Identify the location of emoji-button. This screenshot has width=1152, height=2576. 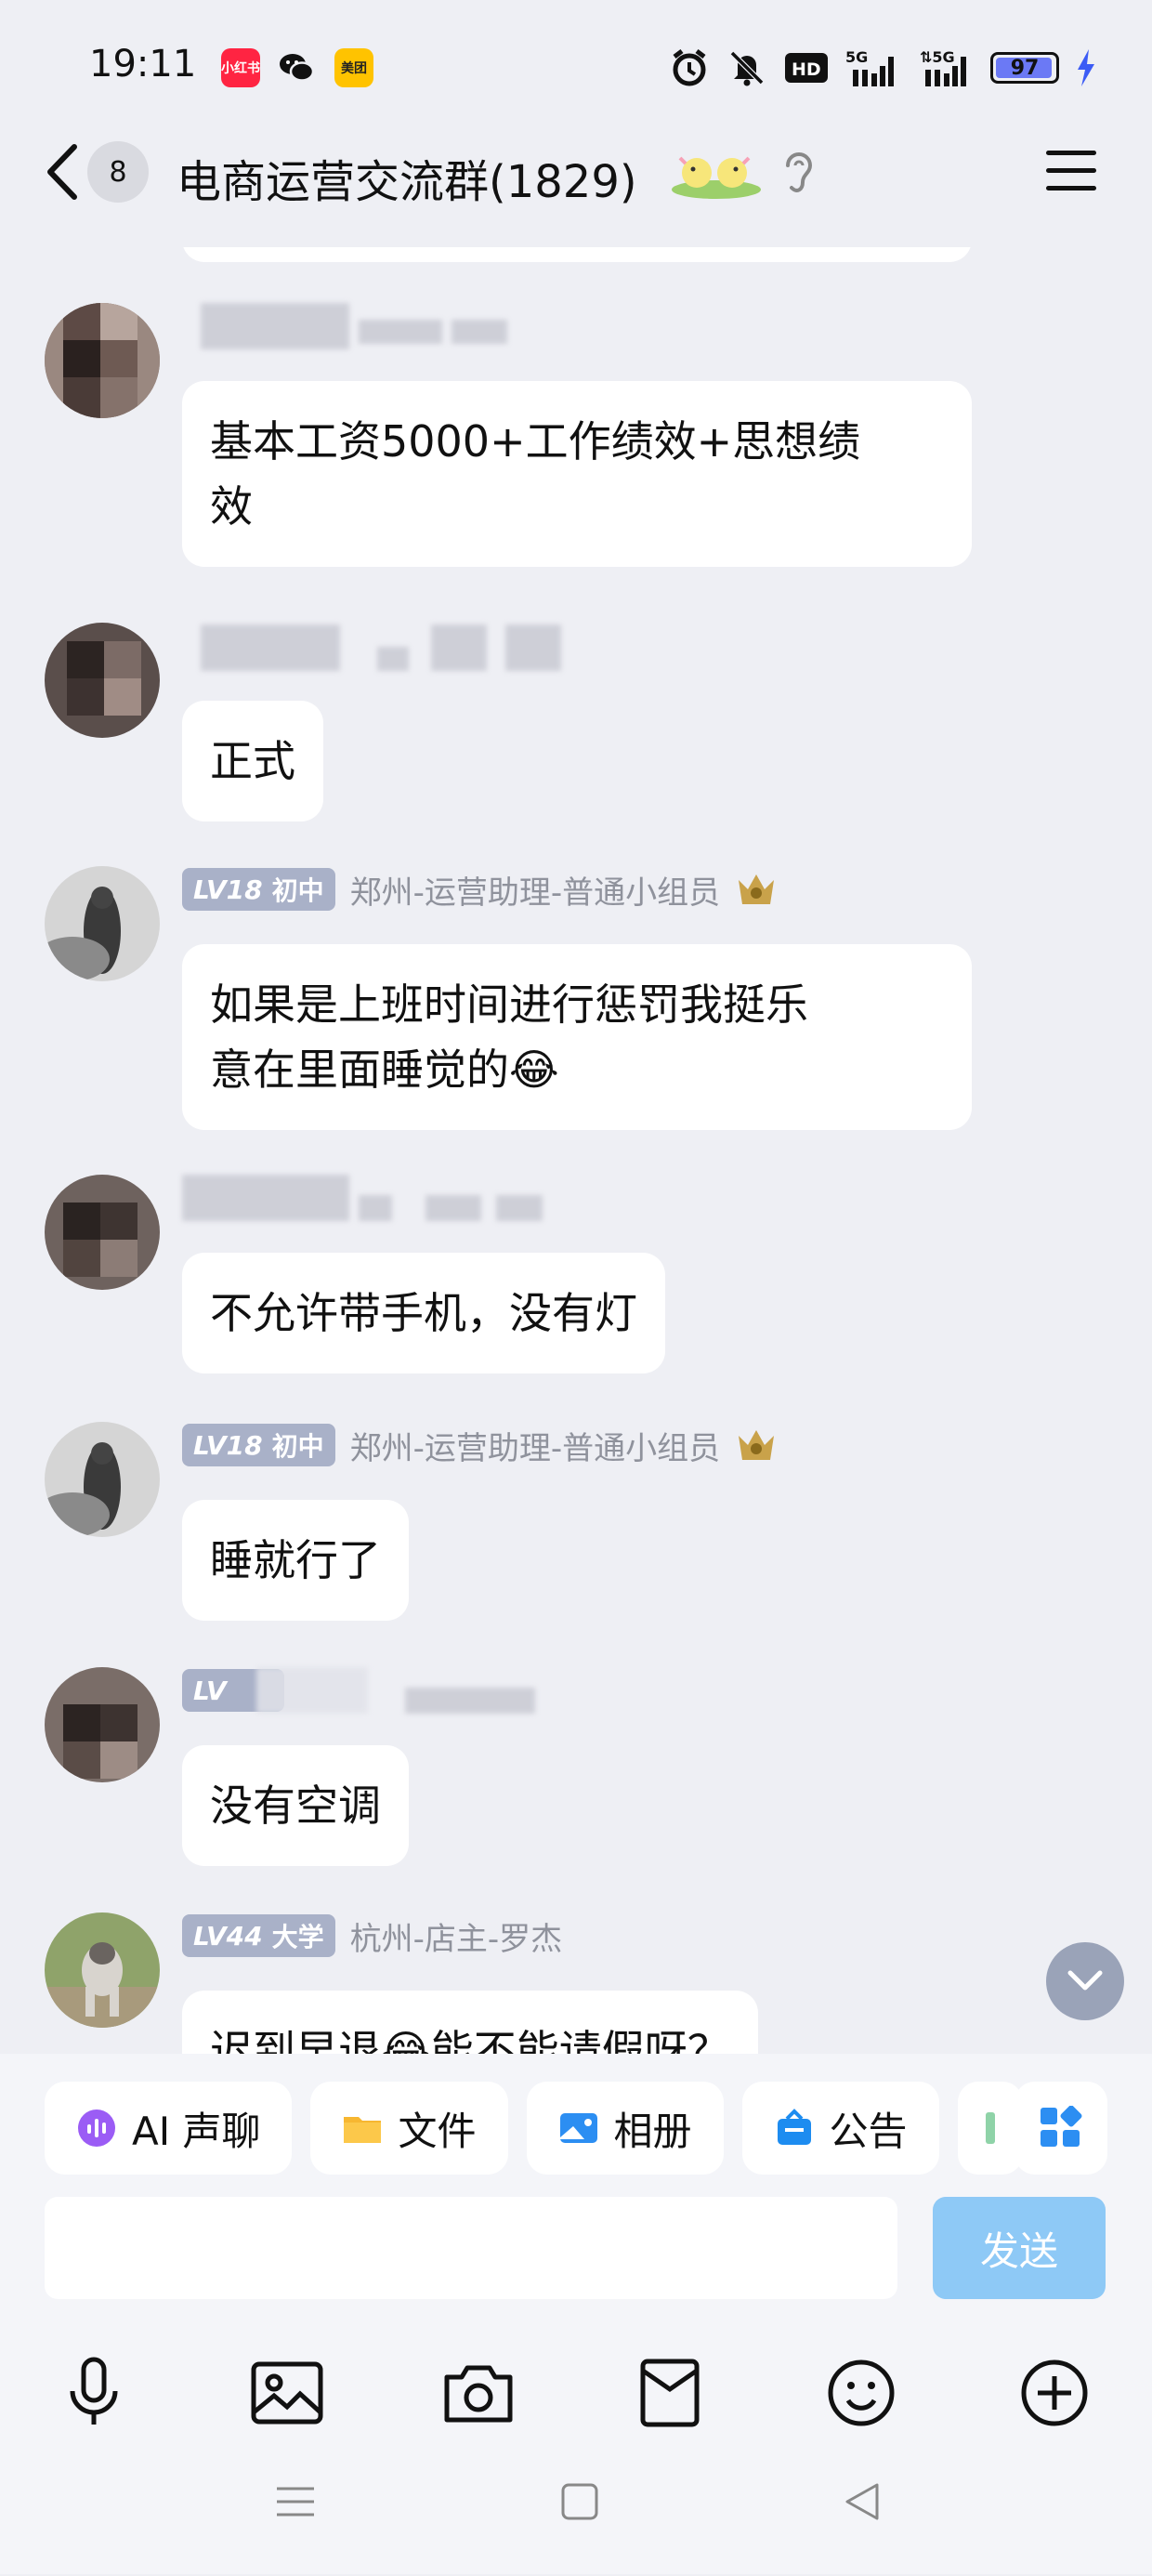
(861, 2393).